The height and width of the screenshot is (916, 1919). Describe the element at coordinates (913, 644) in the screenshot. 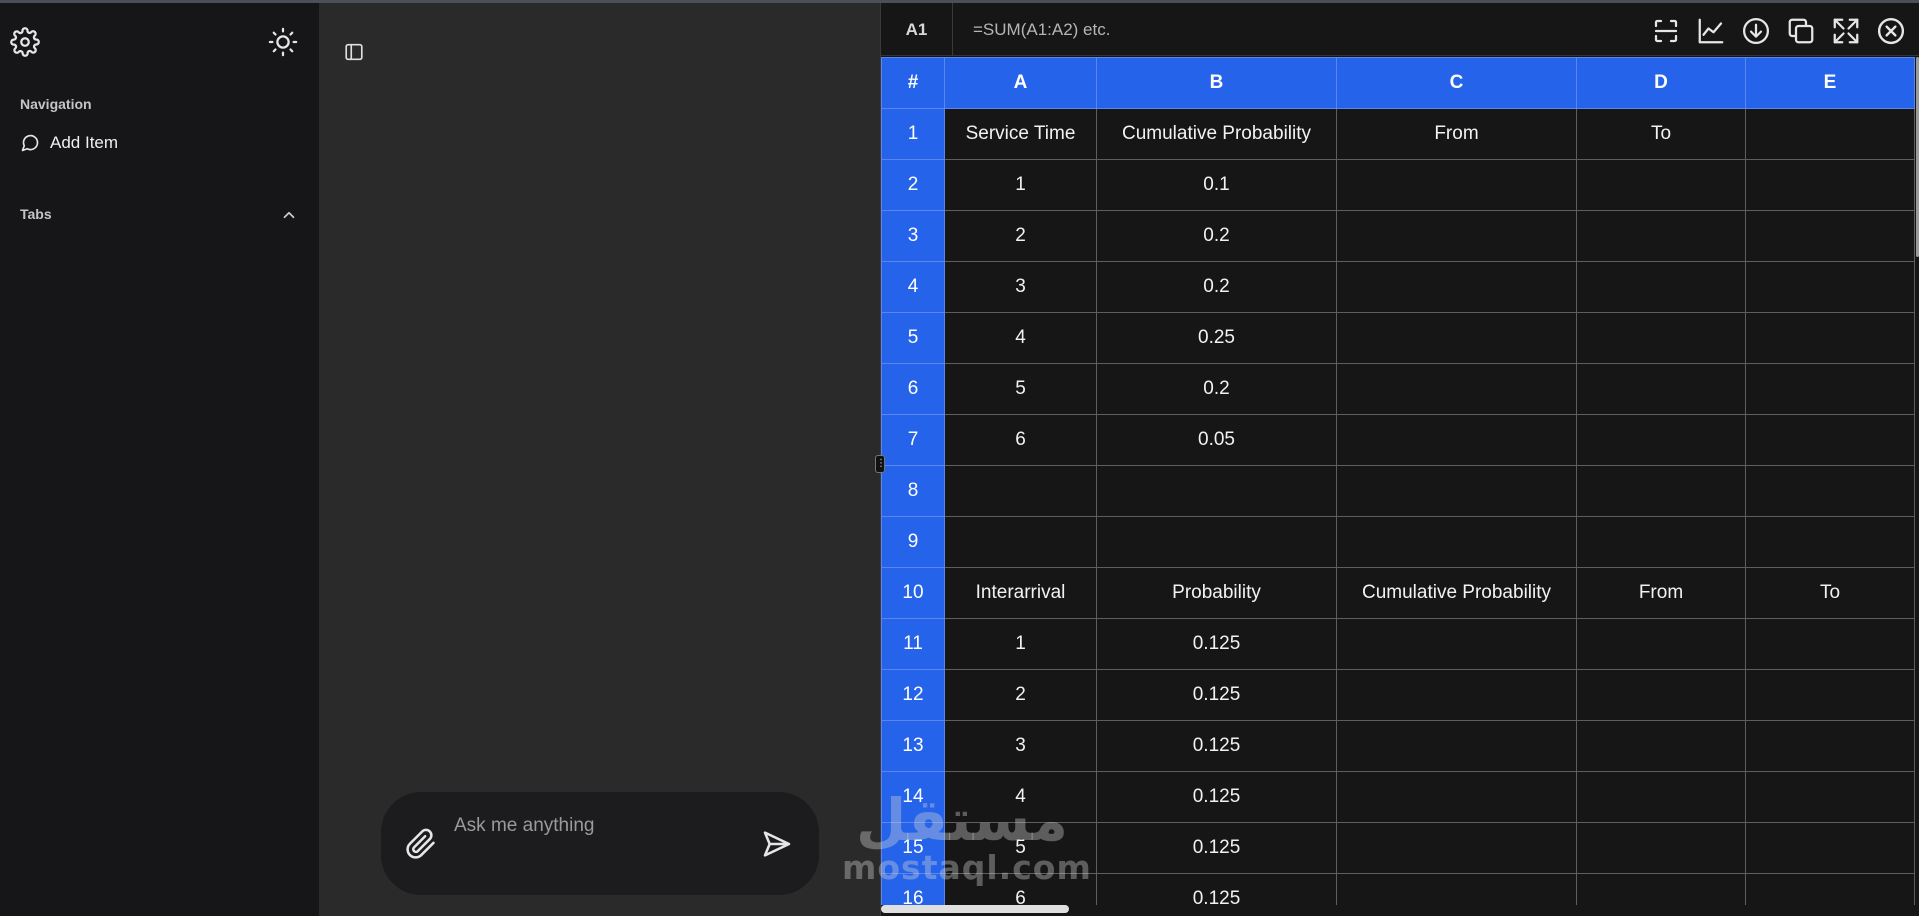

I see `row-header: 11` at that location.